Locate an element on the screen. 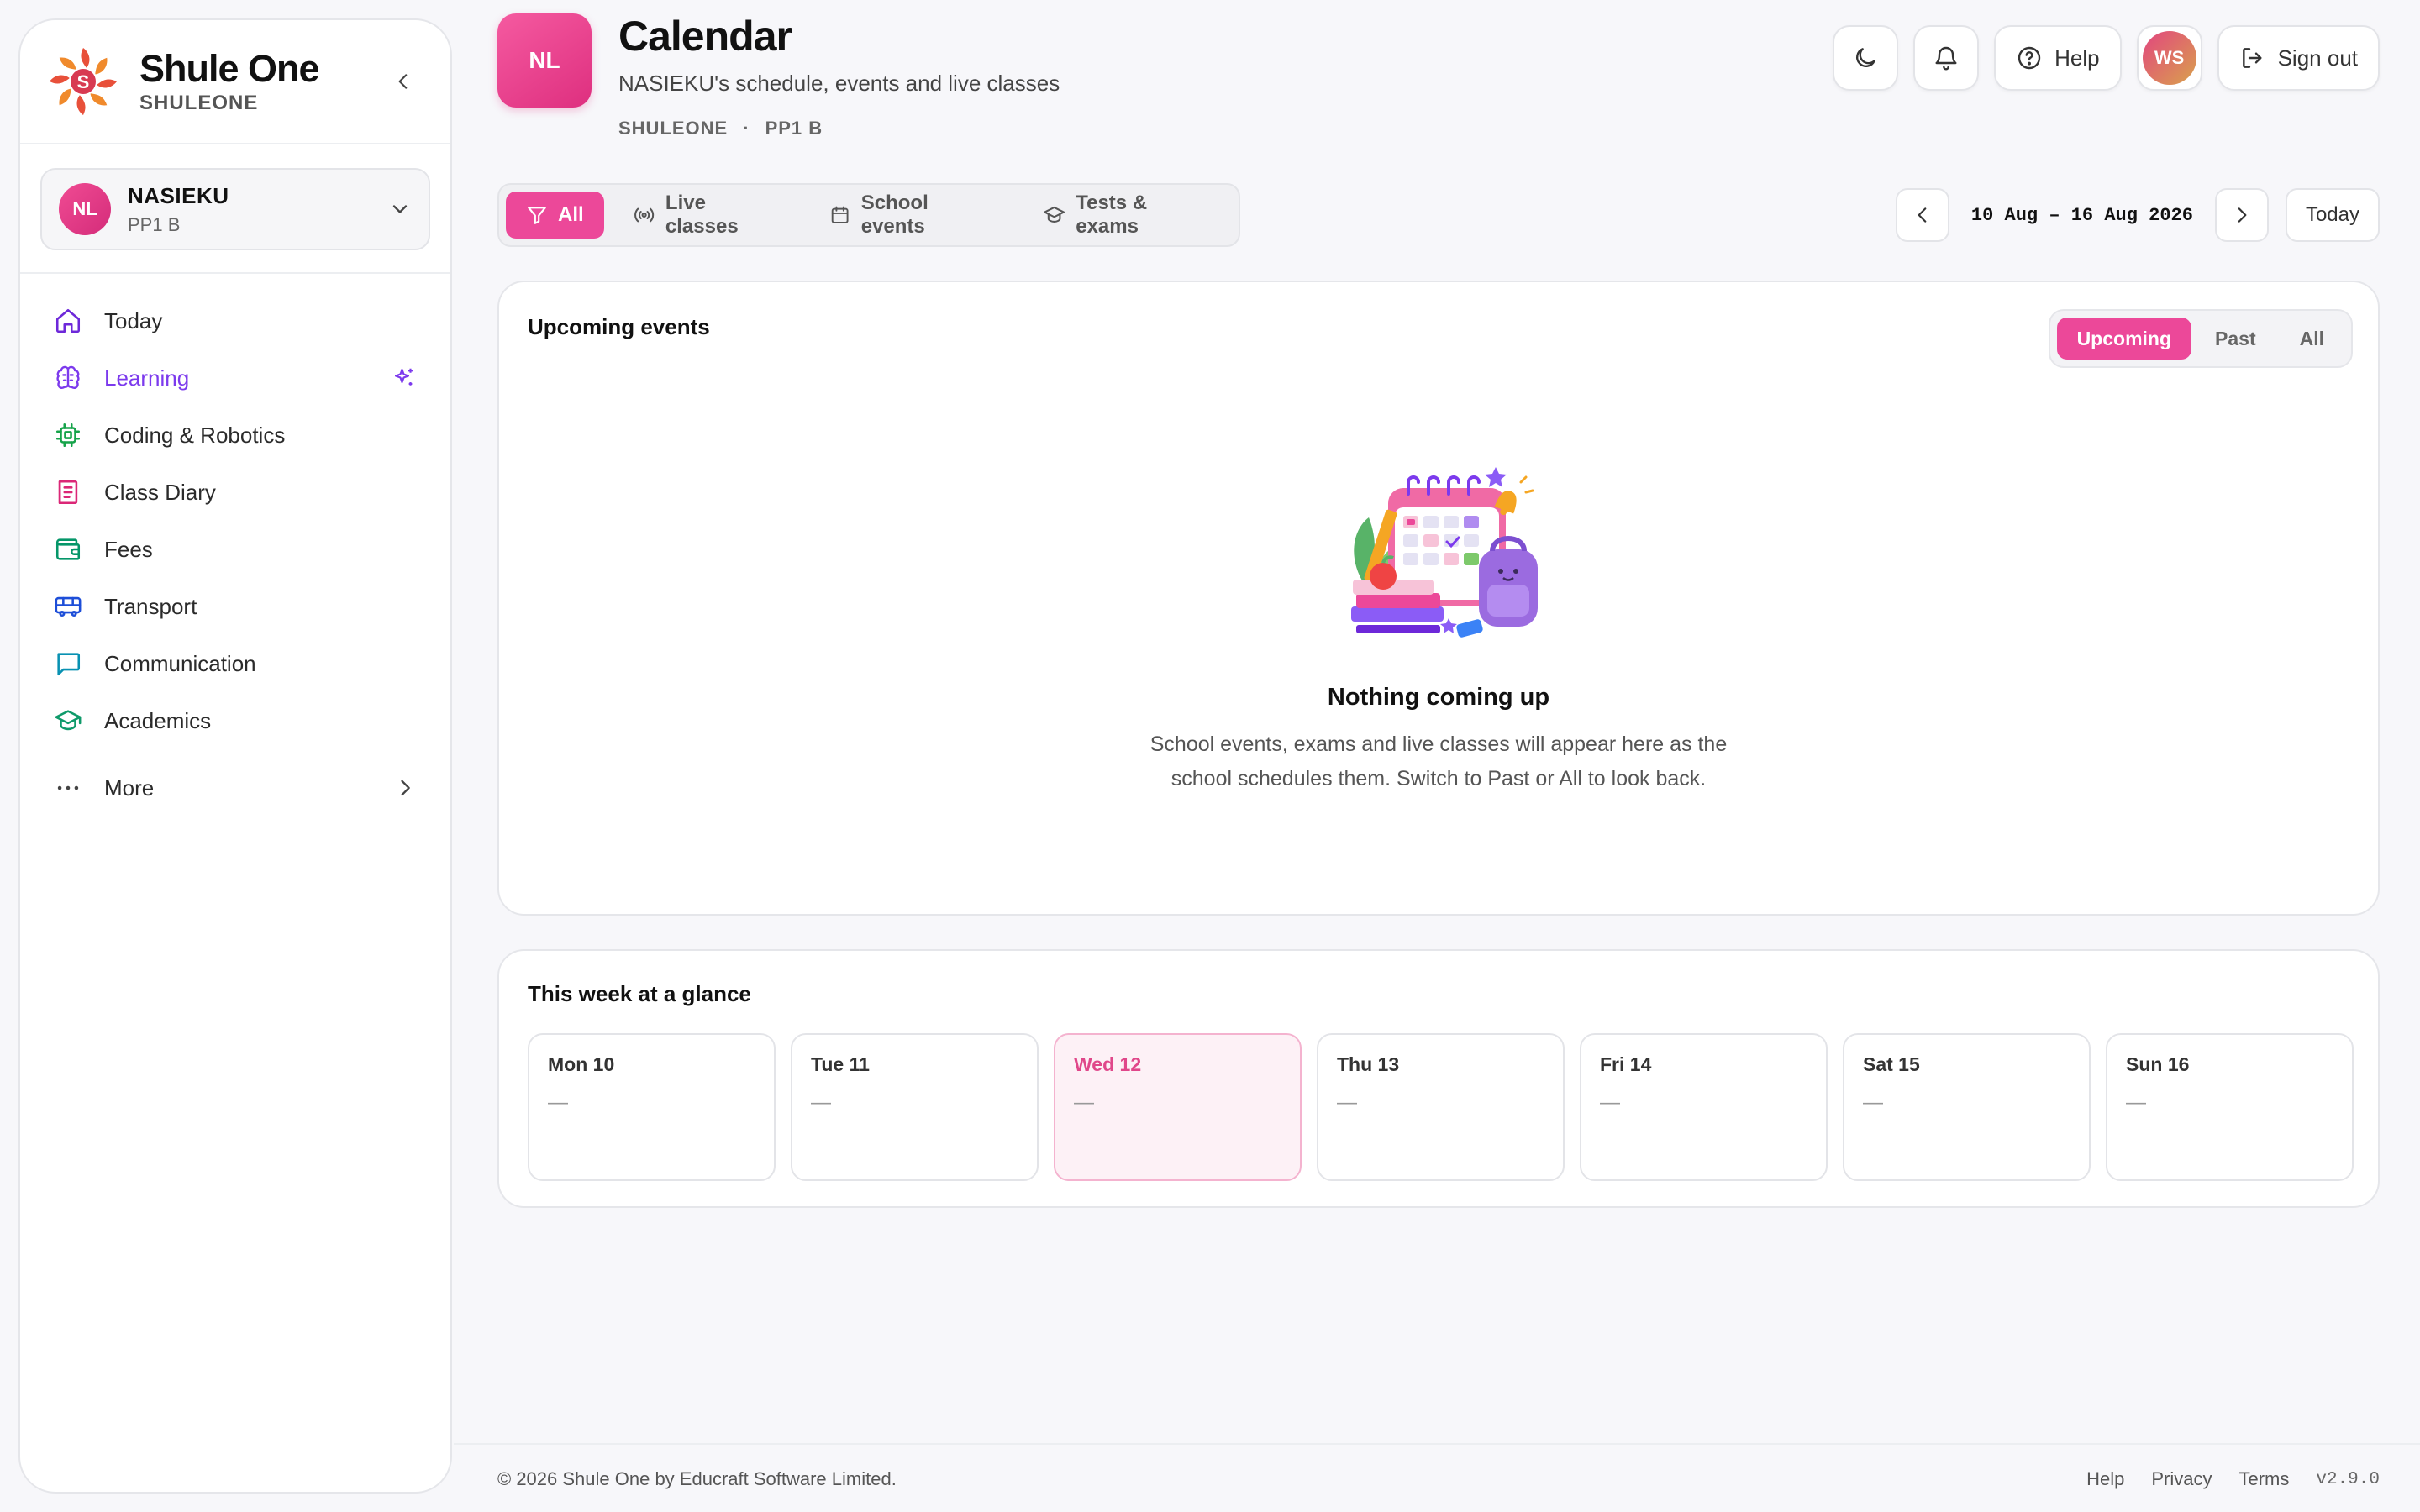  filter-tab-tests-exams: Tests & exams is located at coordinates (1127, 215).